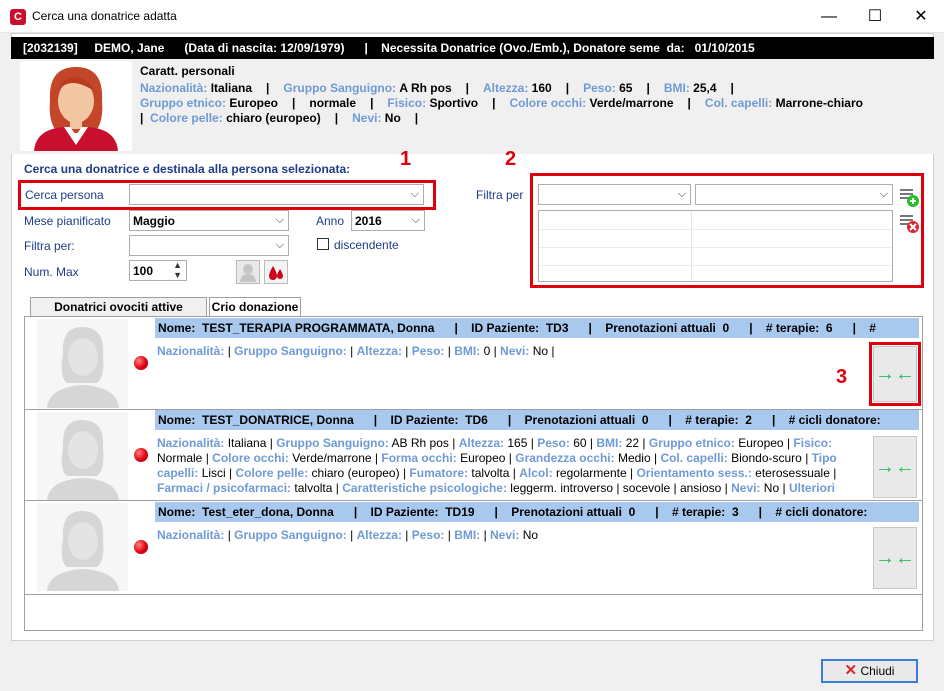  What do you see at coordinates (366, 245) in the screenshot?
I see `discendente-label: discendente` at bounding box center [366, 245].